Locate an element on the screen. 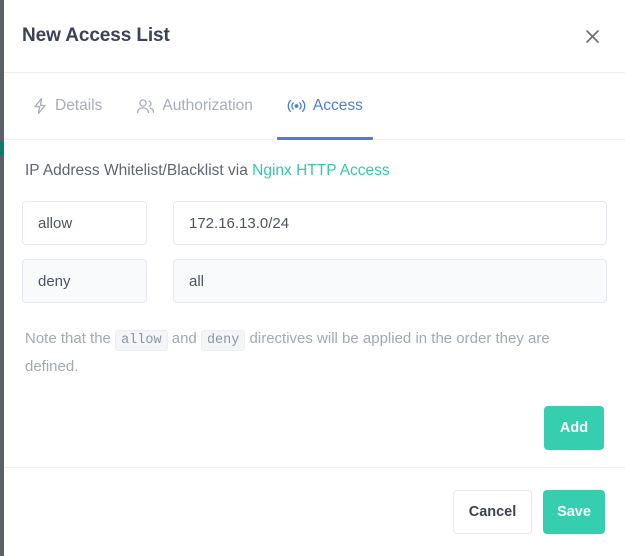 The image size is (625, 556). tab-details: Details is located at coordinates (67, 106).